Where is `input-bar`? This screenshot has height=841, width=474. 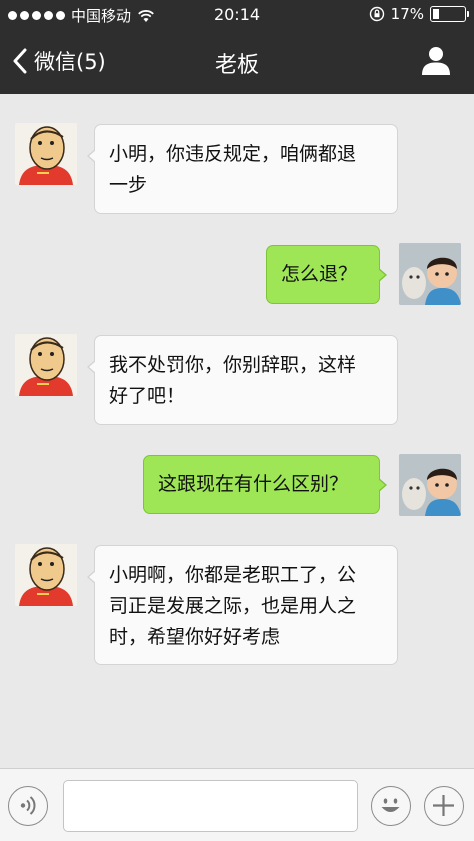 input-bar is located at coordinates (237, 804).